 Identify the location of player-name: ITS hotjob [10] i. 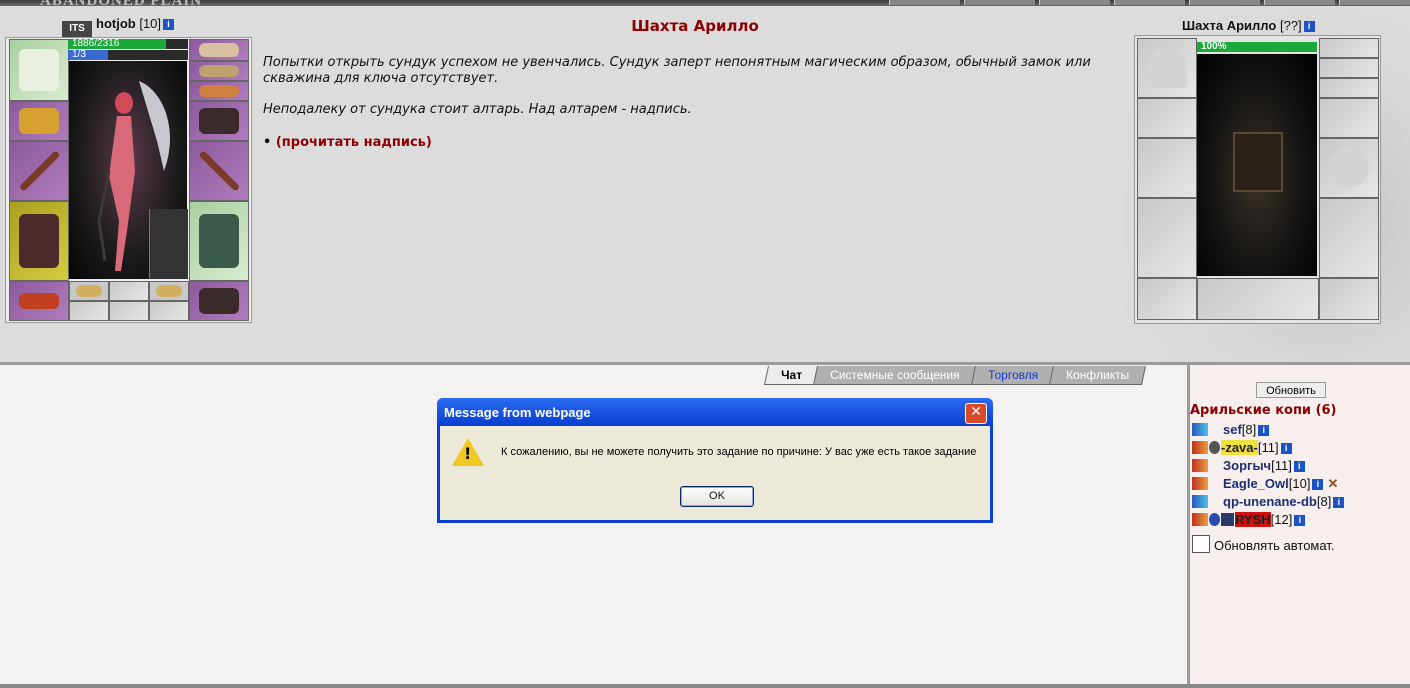
(118, 26).